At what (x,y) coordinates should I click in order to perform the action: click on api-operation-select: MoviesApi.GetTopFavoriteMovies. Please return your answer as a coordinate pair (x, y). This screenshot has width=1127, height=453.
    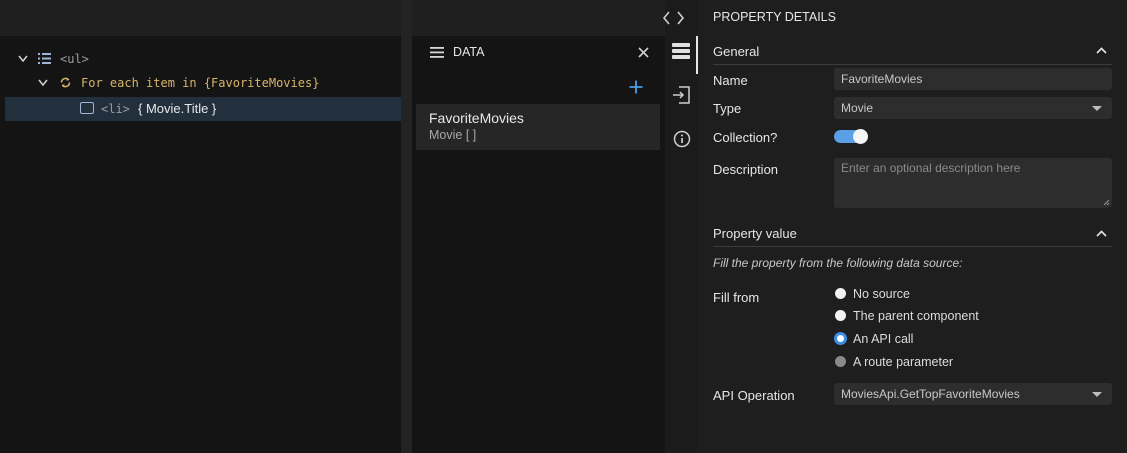
    Looking at the image, I should click on (973, 394).